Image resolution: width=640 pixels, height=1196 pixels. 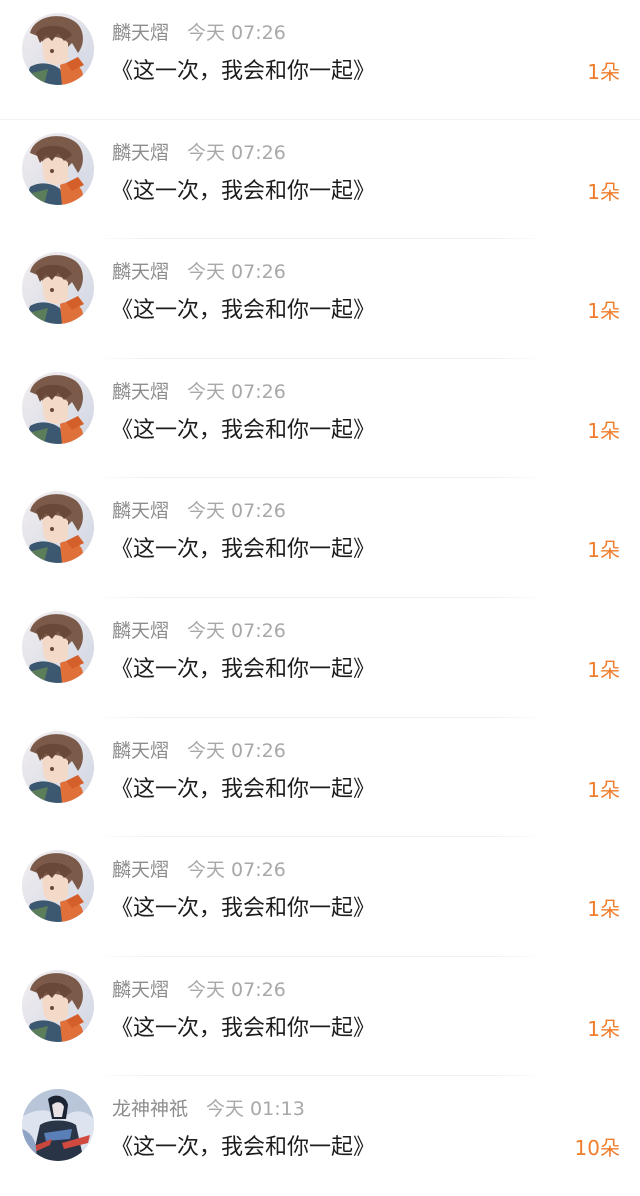 I want to click on gift-record-row: 龙神神祇 今天 01:13 《这一次，我会和你一起》 10朵, so click(x=320, y=1136).